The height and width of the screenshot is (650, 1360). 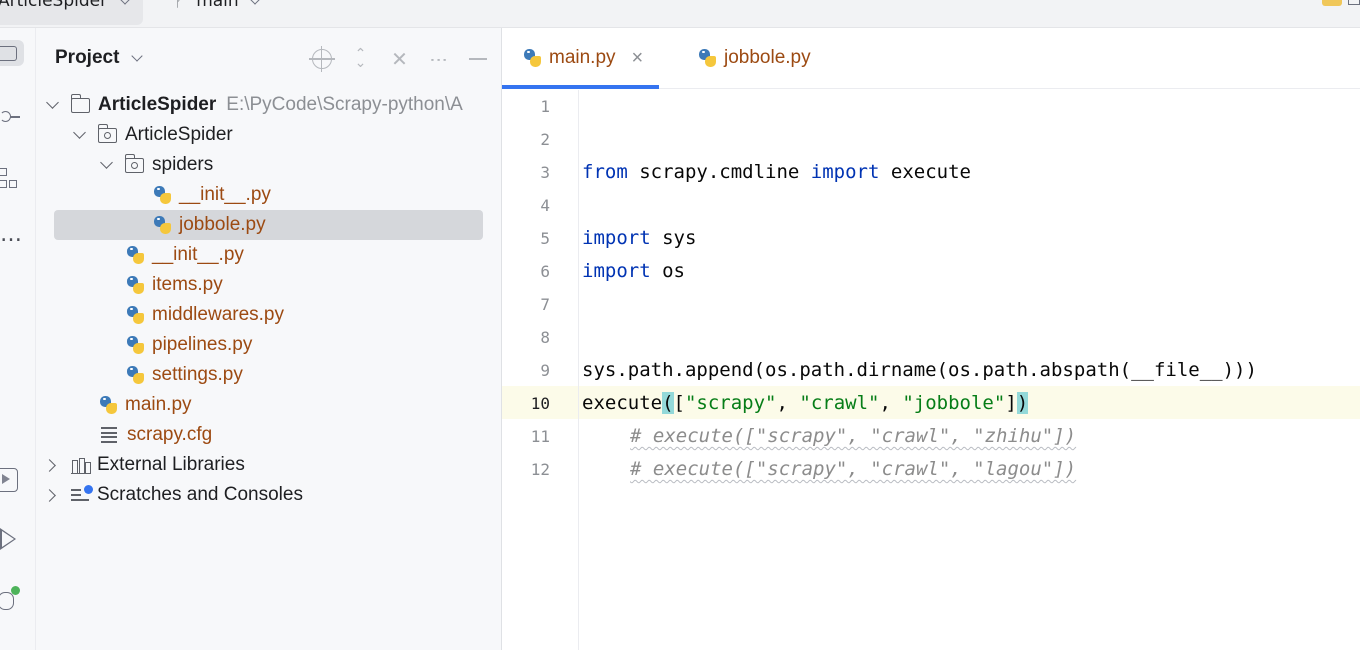 I want to click on locate-file-button, so click(x=321, y=59).